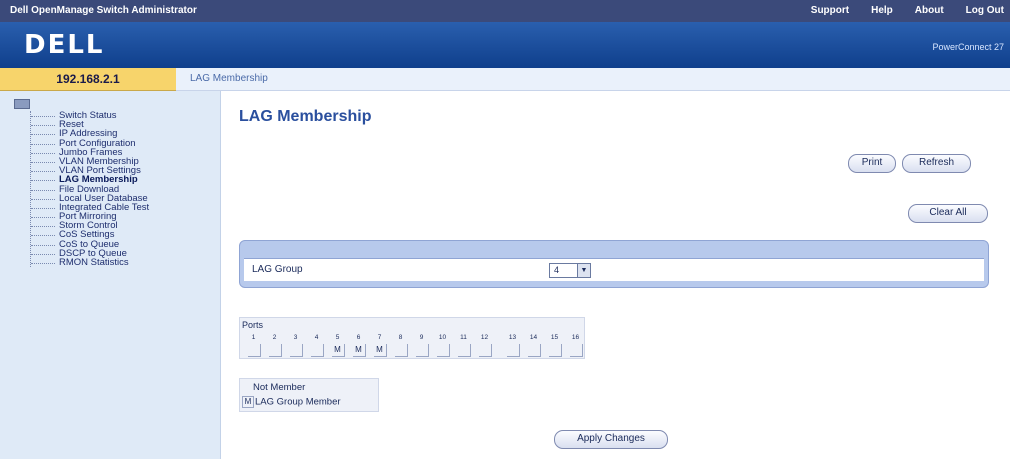  Describe the element at coordinates (309, 395) in the screenshot. I see `legend: Not Member M LAG Group Member` at that location.